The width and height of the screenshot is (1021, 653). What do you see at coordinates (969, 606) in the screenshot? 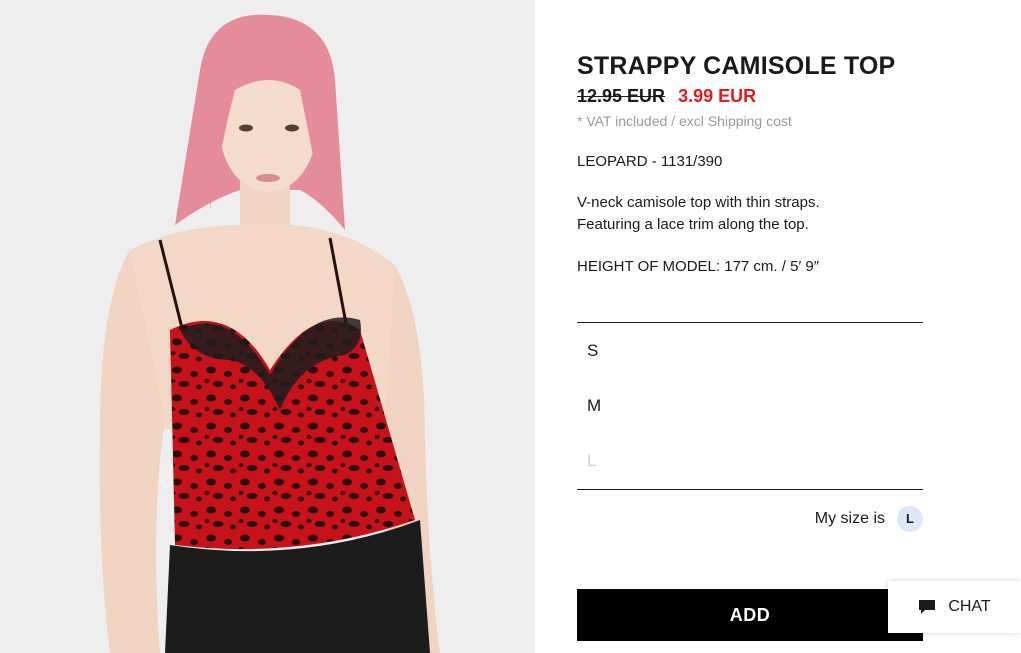
I see `chat-label: CHAT` at bounding box center [969, 606].